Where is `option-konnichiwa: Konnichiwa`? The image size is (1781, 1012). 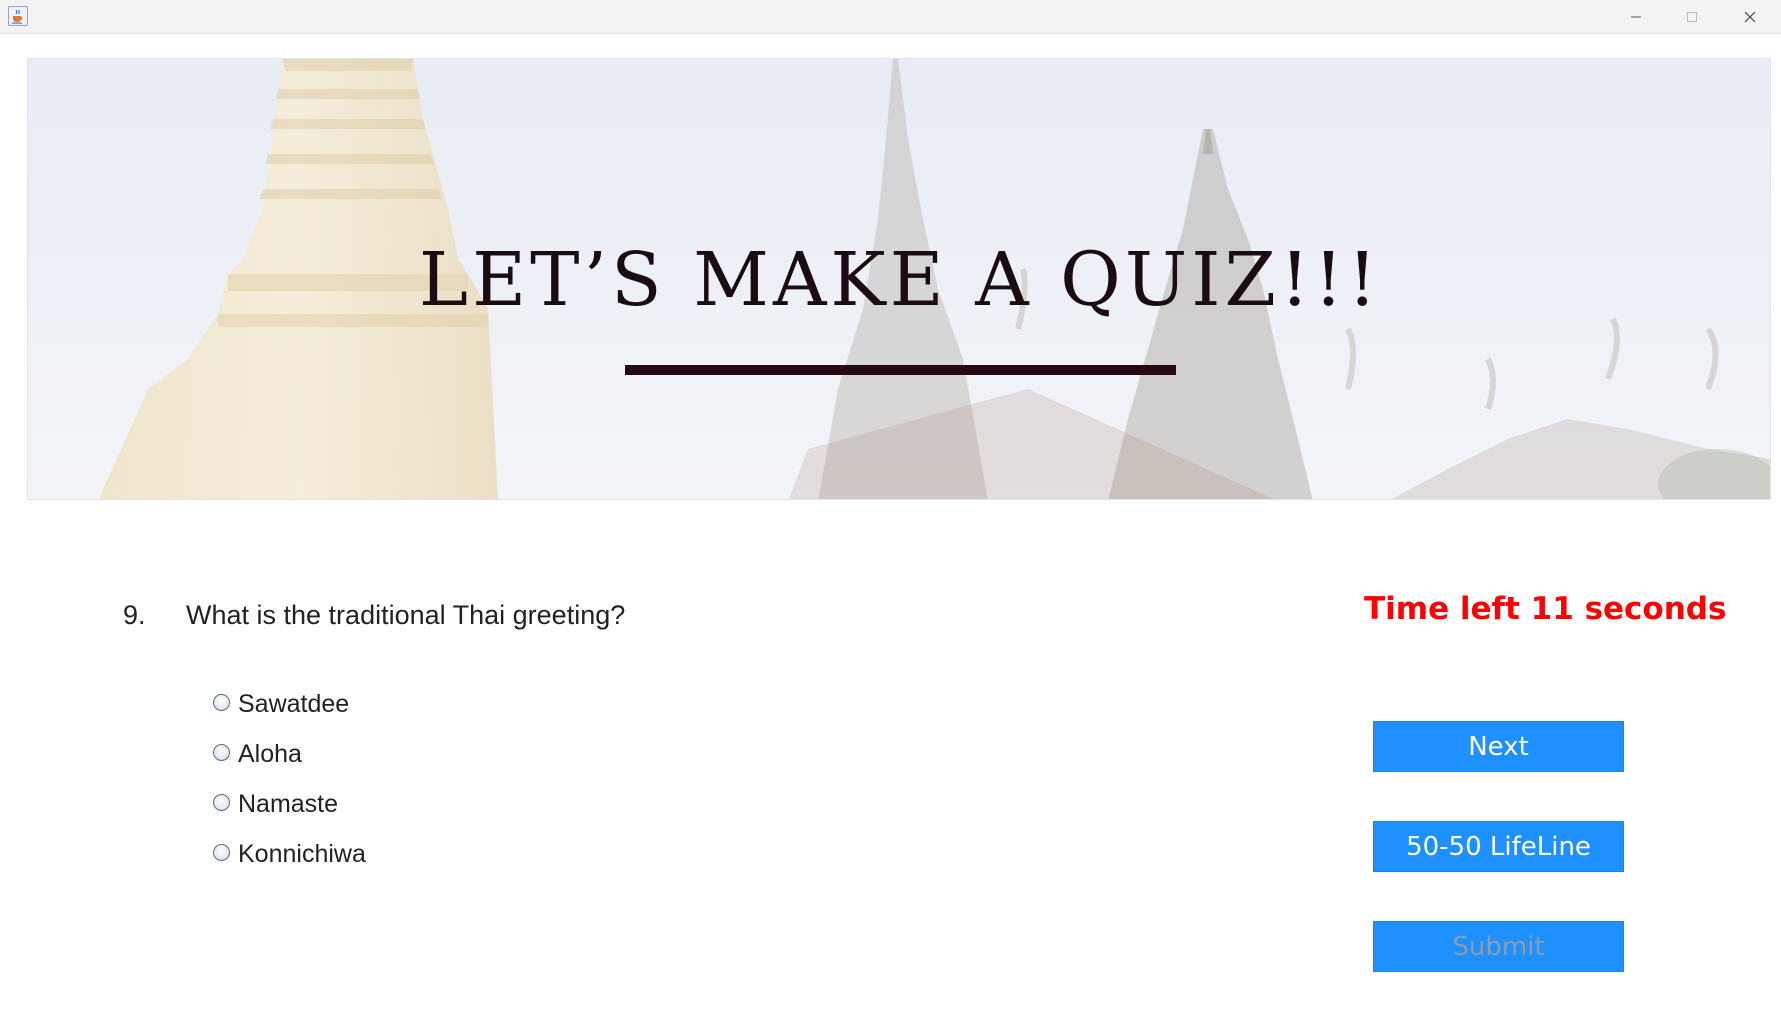 option-konnichiwa: Konnichiwa is located at coordinates (289, 854).